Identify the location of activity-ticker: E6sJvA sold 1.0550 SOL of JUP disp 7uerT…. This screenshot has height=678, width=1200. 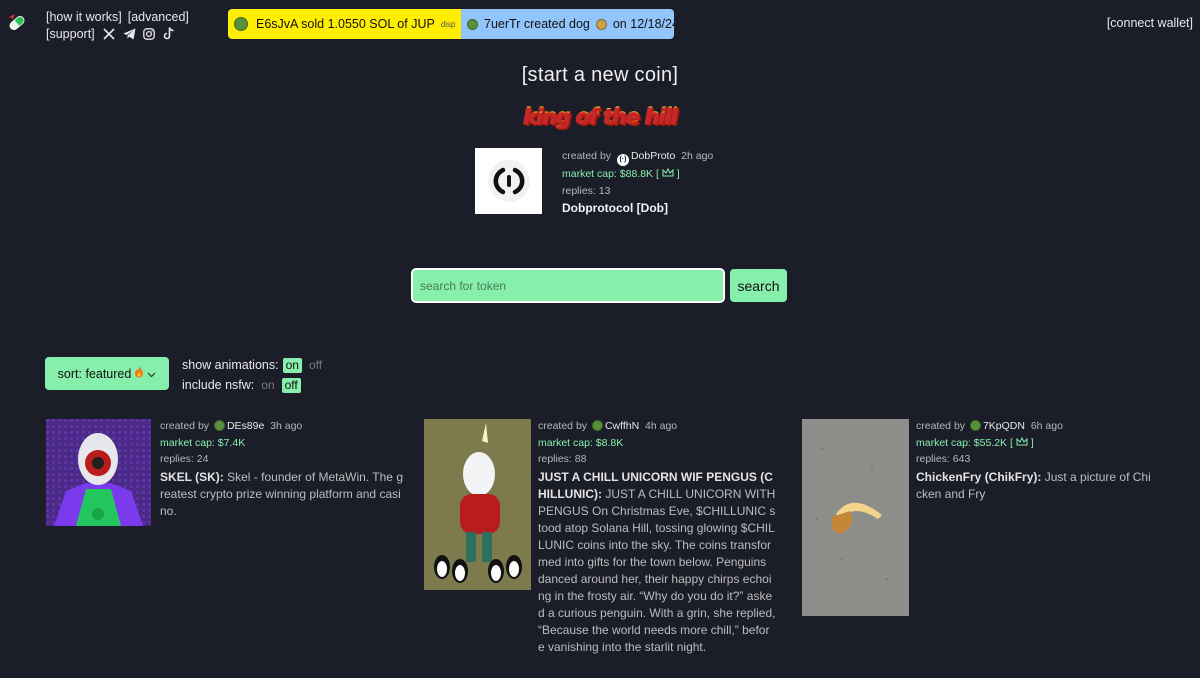
(451, 24).